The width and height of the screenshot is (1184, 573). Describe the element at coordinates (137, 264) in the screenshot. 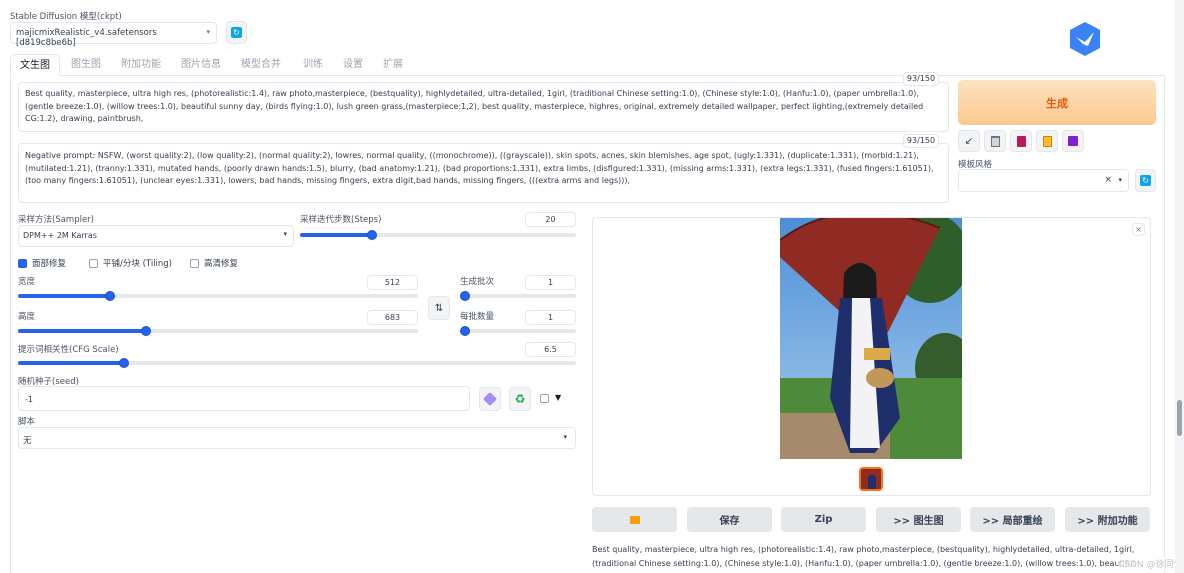

I see `tiling-label: 平铺/分块 (Tiling)` at that location.